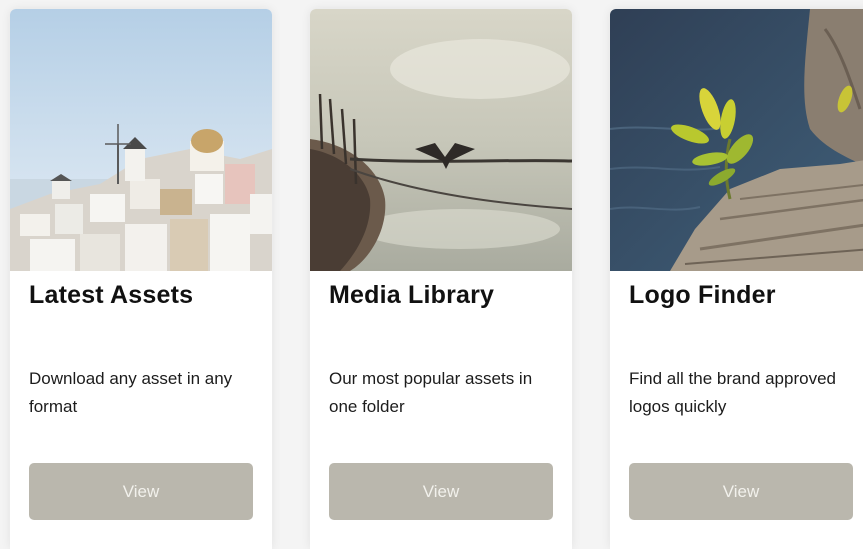 The image size is (863, 549). I want to click on card-description: Download any asset in any format, so click(131, 392).